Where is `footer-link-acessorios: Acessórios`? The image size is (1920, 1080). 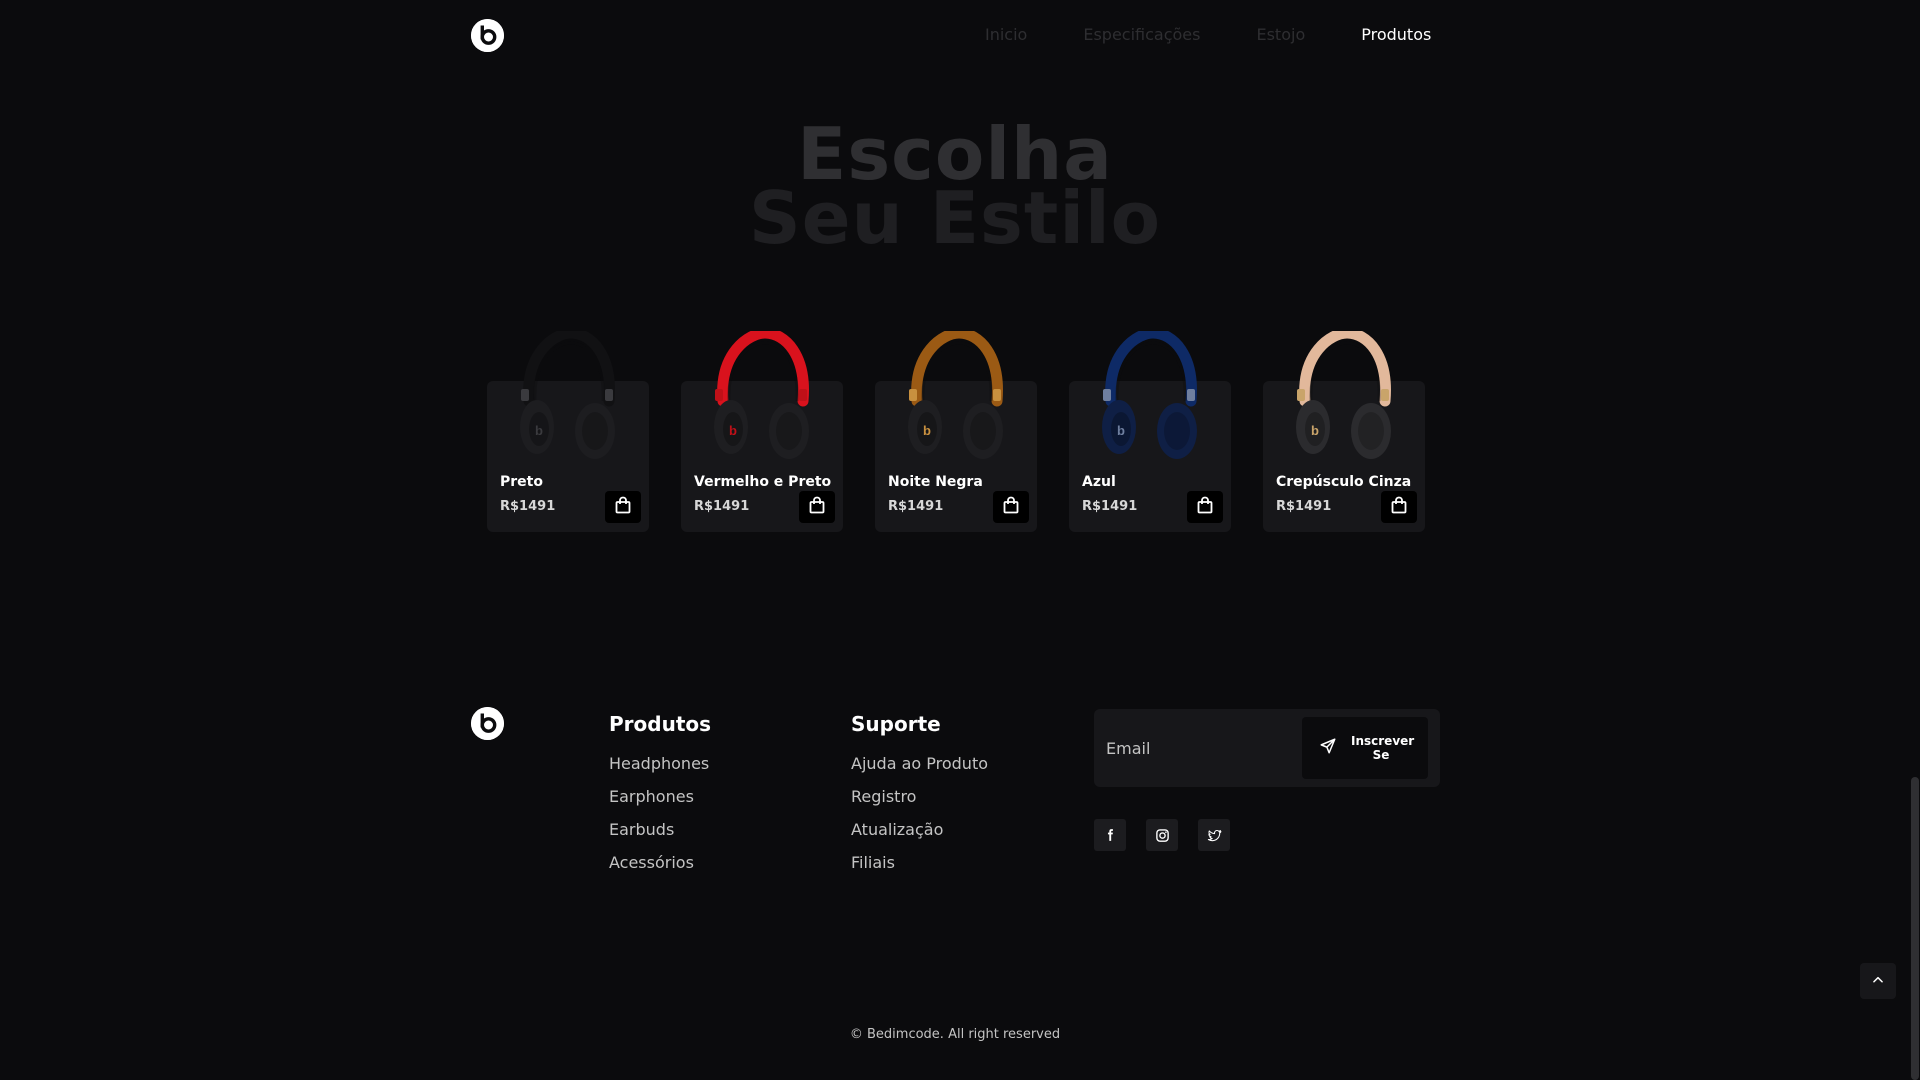
footer-link-acessorios: Acessórios is located at coordinates (660, 869).